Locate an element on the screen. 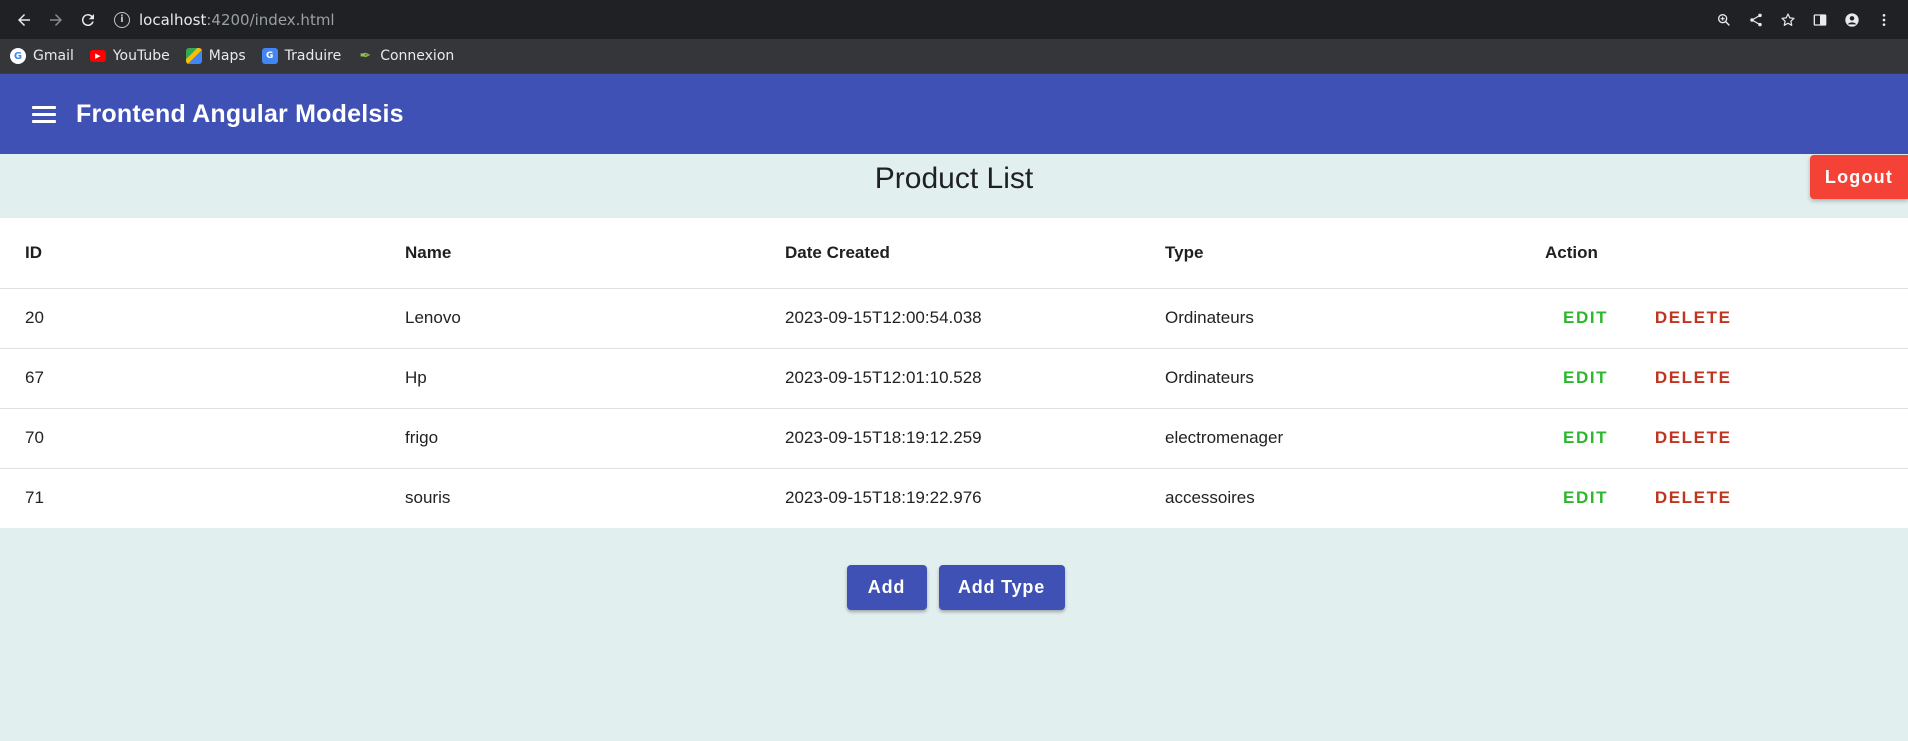 This screenshot has height=741, width=1908. column-header-type: Type is located at coordinates (1330, 253).